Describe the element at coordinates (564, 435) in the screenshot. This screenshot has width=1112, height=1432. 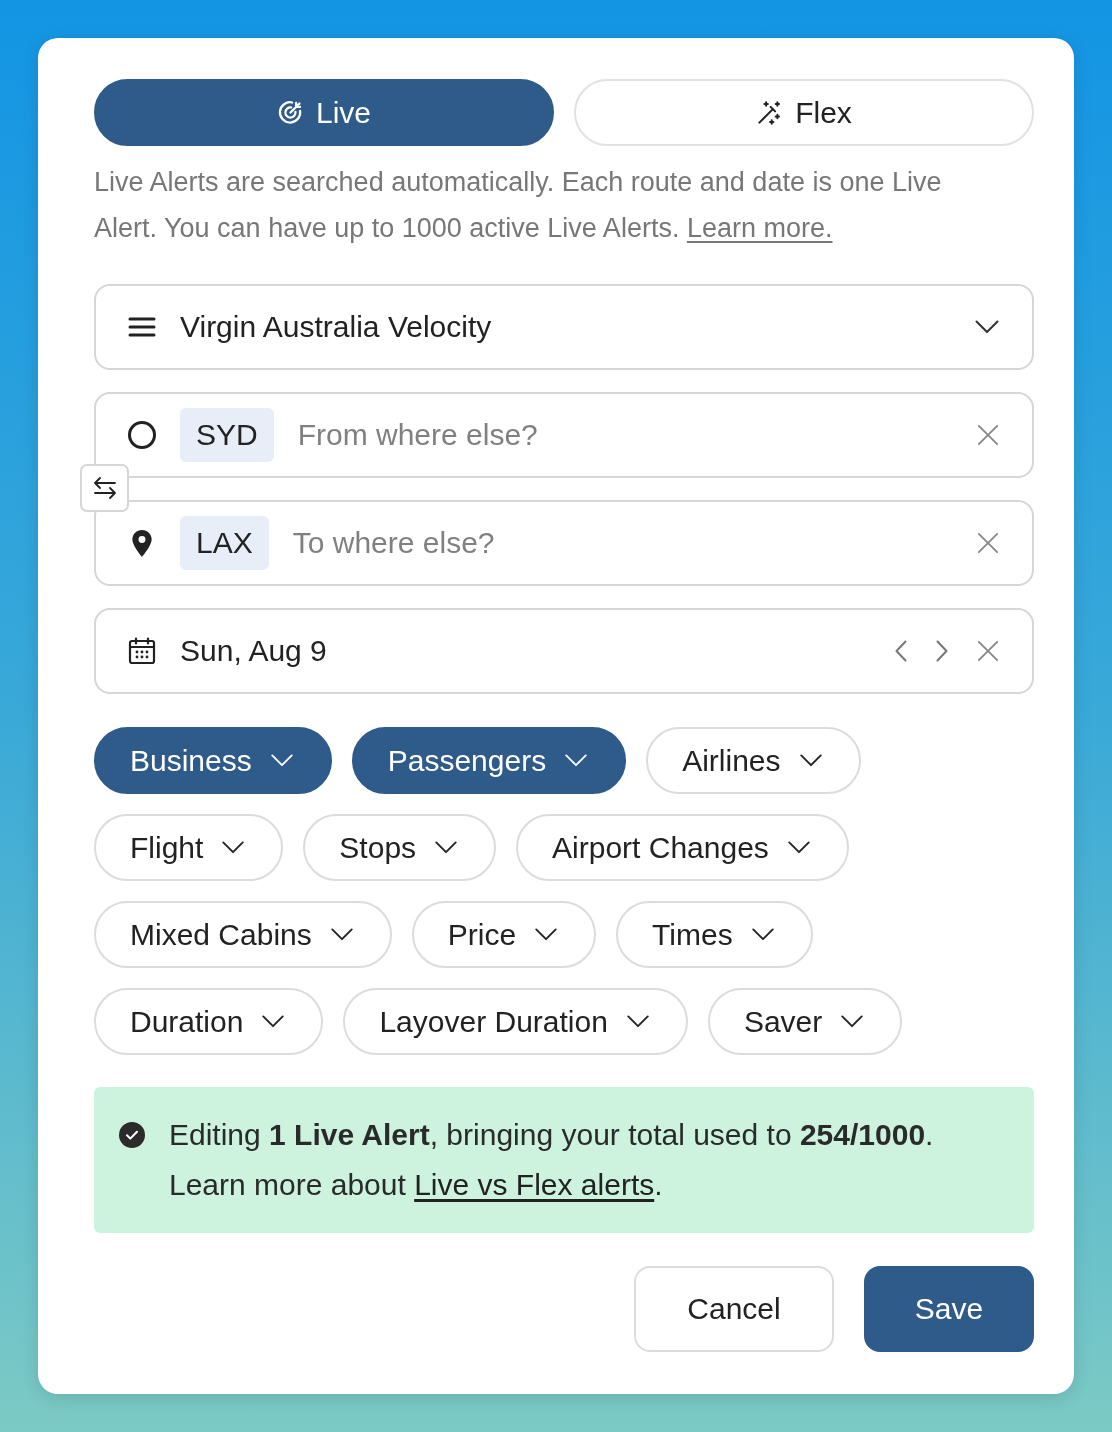
I see `origin-field: SYD From where else?` at that location.